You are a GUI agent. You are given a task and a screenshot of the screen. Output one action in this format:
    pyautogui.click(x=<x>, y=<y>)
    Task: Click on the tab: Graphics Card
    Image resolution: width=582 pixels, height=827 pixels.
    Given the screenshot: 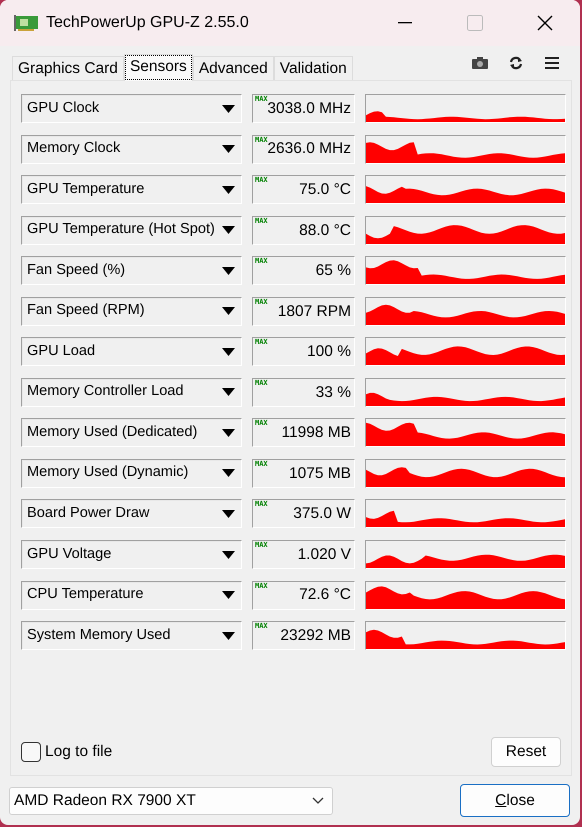 What is the action you would take?
    pyautogui.click(x=68, y=68)
    